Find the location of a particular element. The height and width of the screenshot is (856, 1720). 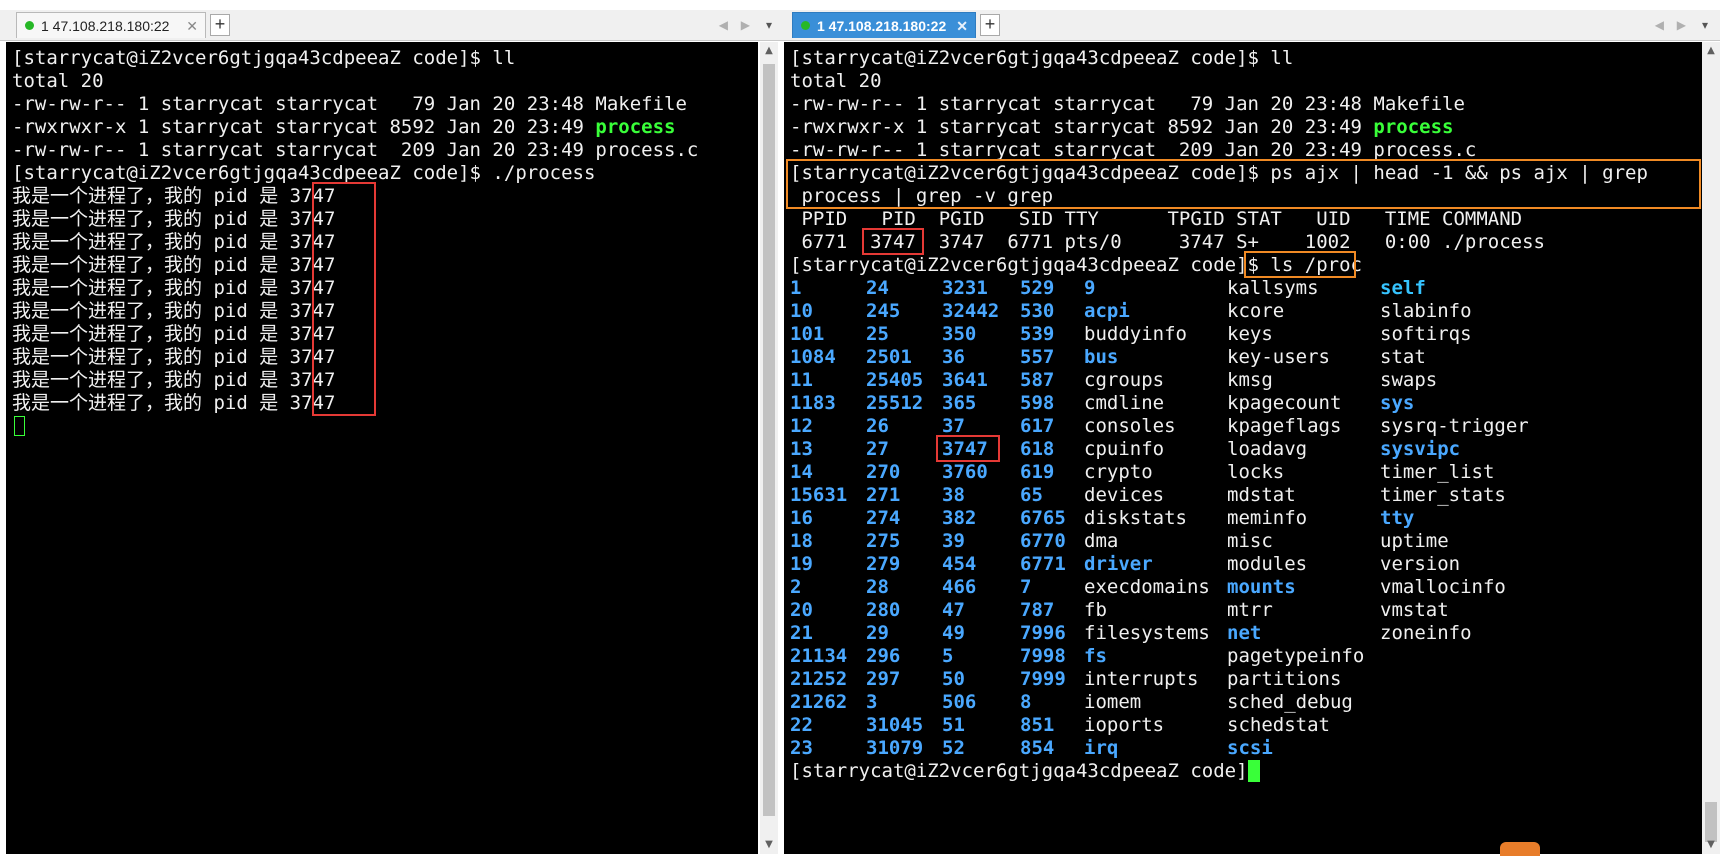

proc-entry: 851 is located at coordinates (1037, 725).